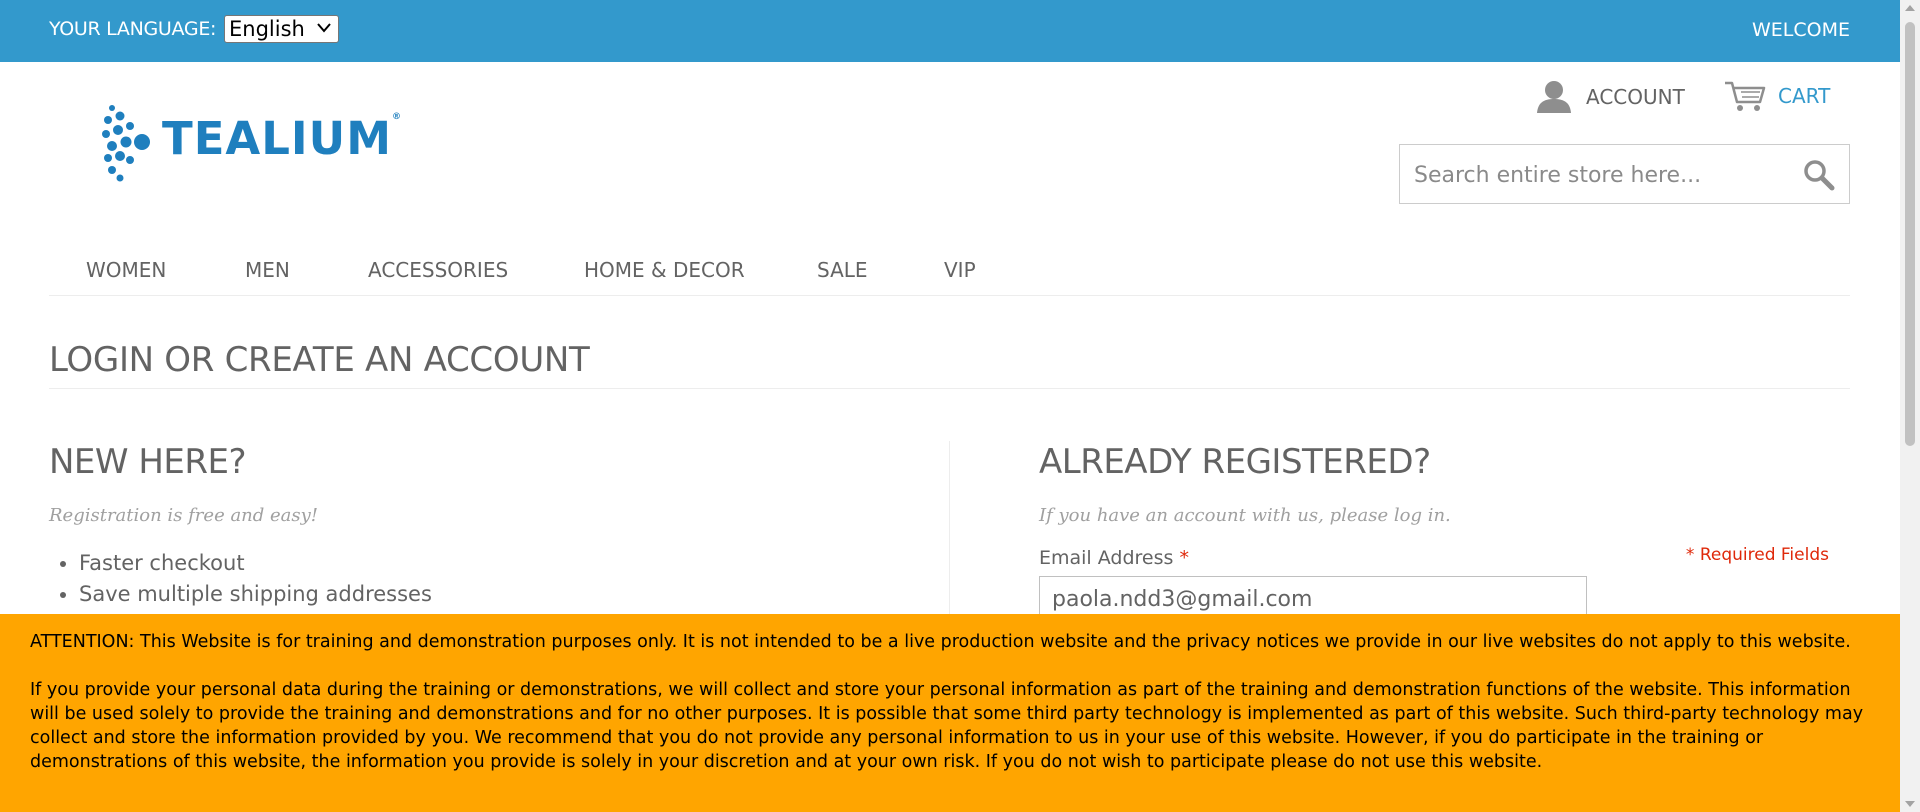 The width and height of the screenshot is (1920, 812). I want to click on language-label: YOUR LANGUAGE:, so click(133, 29).